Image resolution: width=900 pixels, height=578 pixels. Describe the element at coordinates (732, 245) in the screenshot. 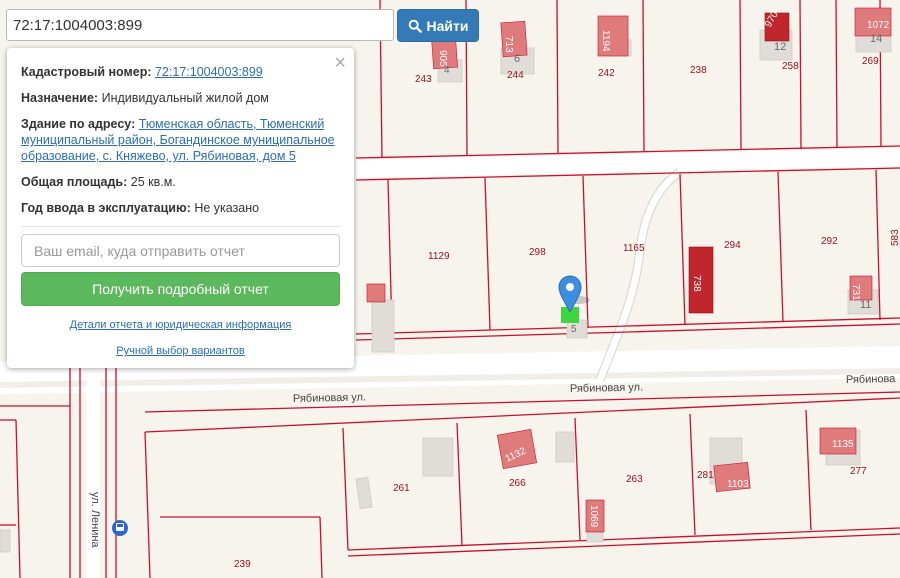

I see `parcel-label: 294` at that location.